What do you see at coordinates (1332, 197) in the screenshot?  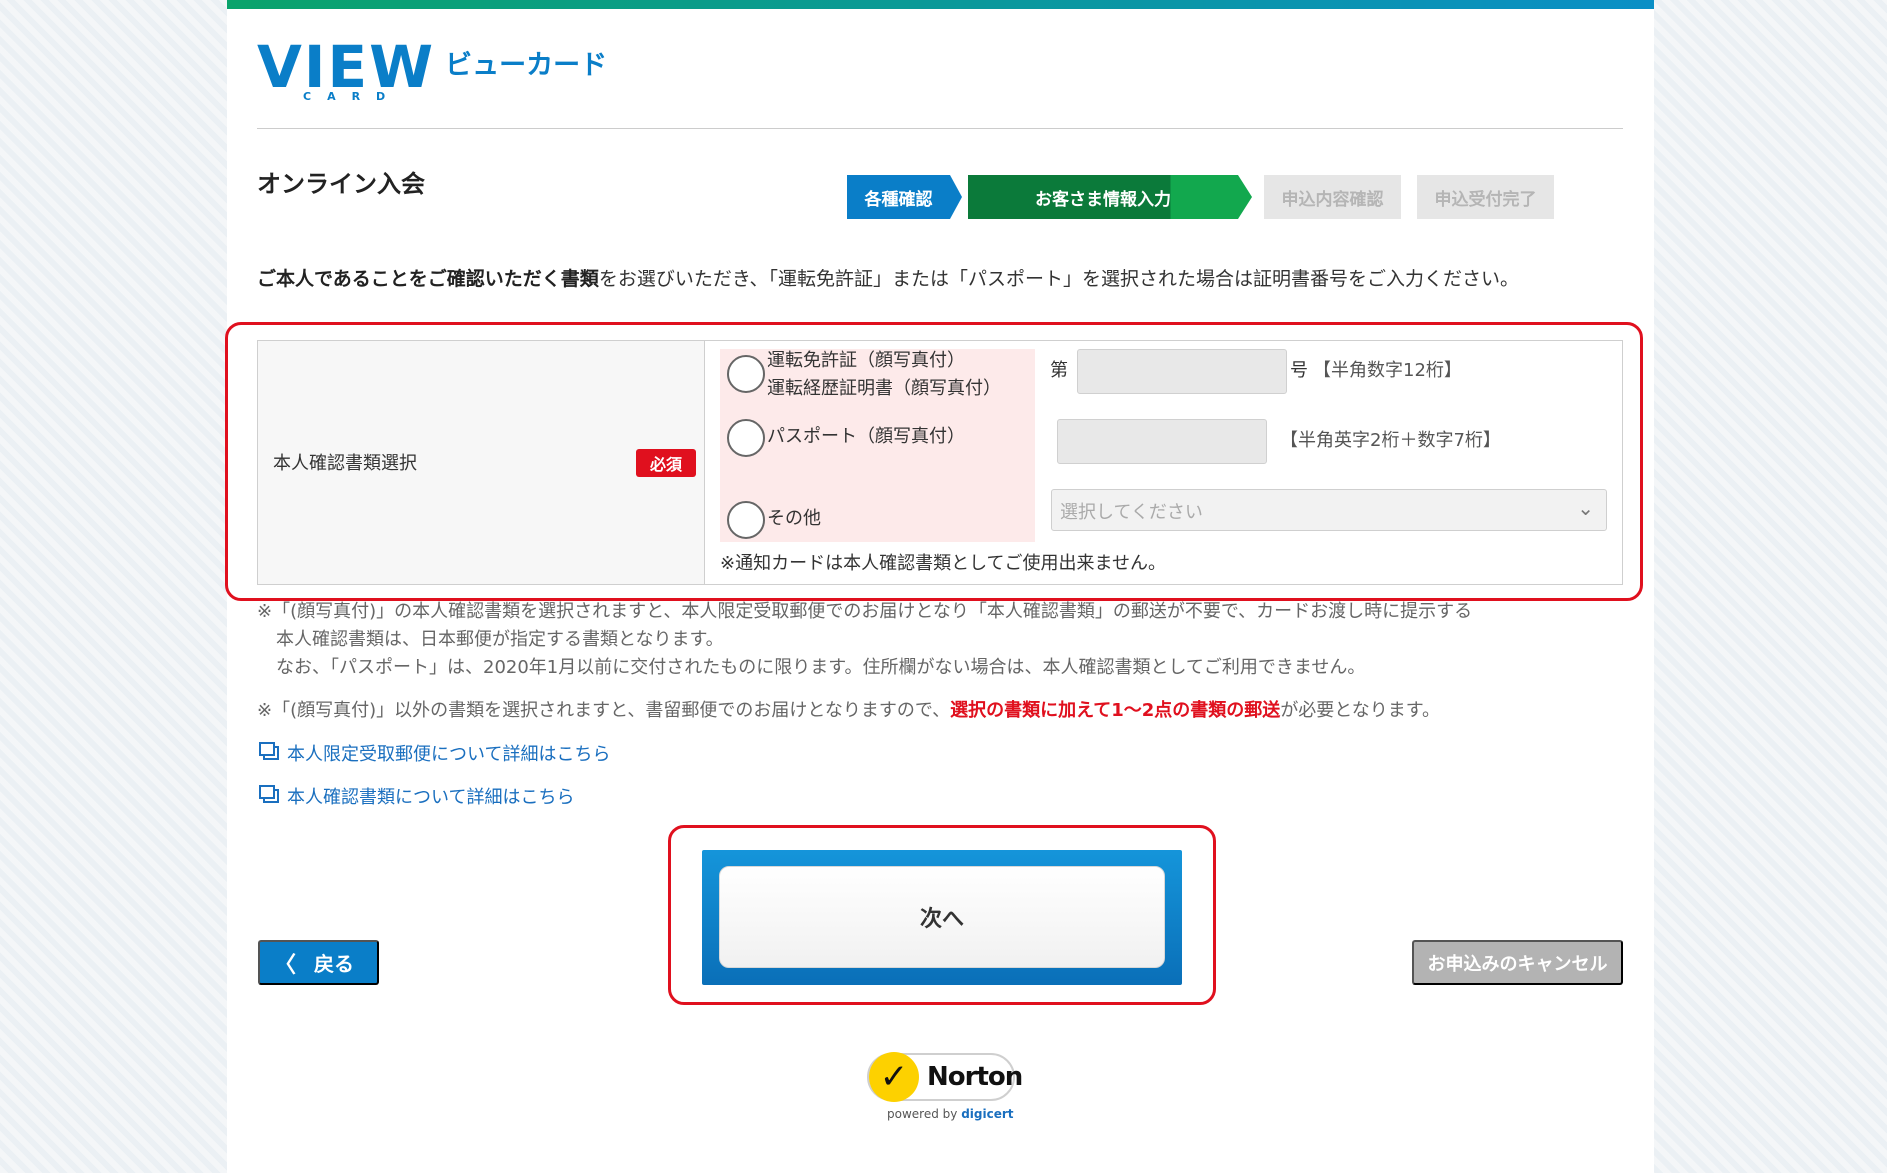 I see `step-review: 申込内容確認` at bounding box center [1332, 197].